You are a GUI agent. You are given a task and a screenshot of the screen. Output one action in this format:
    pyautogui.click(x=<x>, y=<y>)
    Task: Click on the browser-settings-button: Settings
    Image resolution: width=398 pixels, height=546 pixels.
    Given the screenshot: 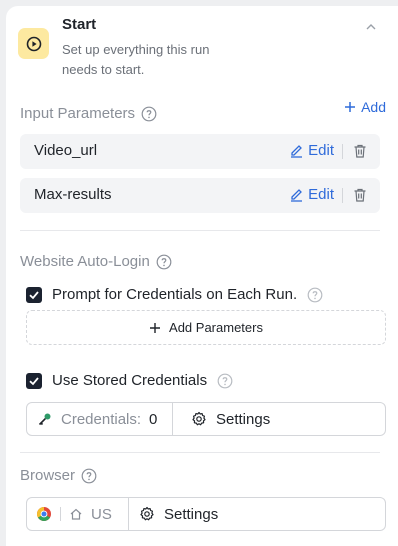 What is the action you would take?
    pyautogui.click(x=178, y=514)
    